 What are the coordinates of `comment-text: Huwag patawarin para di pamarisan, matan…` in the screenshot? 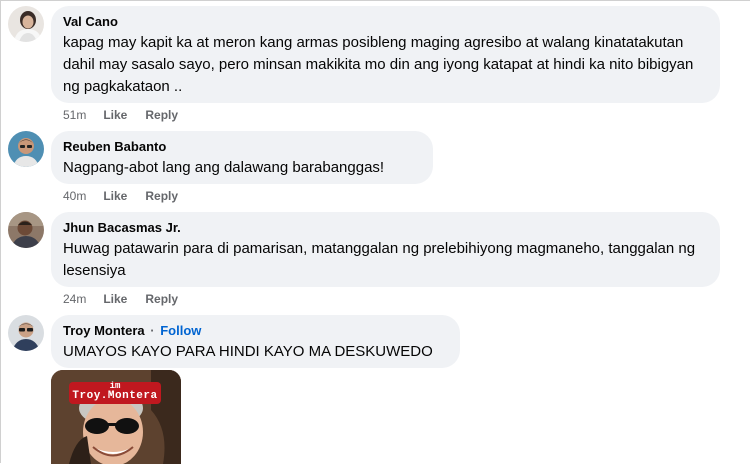 It's located at (379, 259).